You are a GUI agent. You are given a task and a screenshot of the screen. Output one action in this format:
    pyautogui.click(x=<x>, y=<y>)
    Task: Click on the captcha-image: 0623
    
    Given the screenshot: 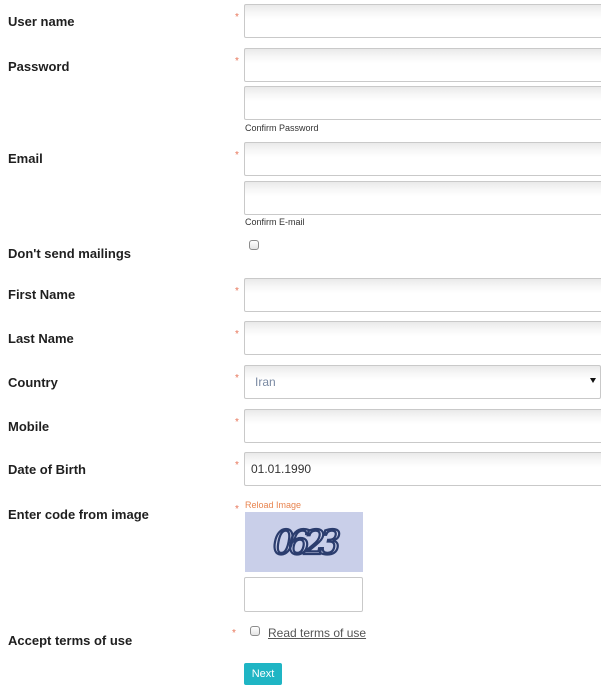 What is the action you would take?
    pyautogui.click(x=304, y=542)
    